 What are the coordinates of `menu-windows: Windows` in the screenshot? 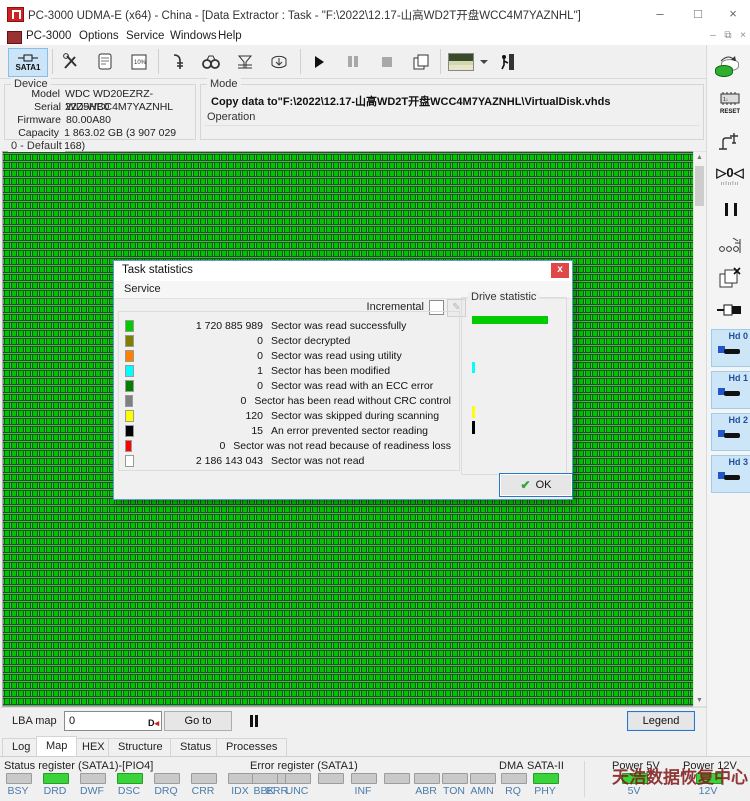 It's located at (193, 36).